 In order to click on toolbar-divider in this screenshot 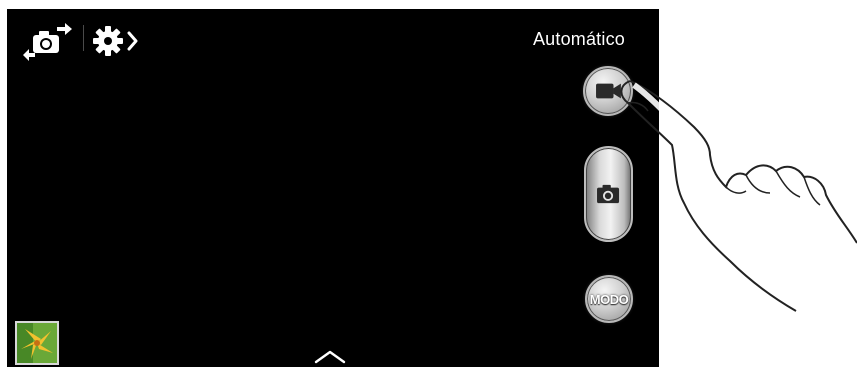, I will do `click(83, 38)`.